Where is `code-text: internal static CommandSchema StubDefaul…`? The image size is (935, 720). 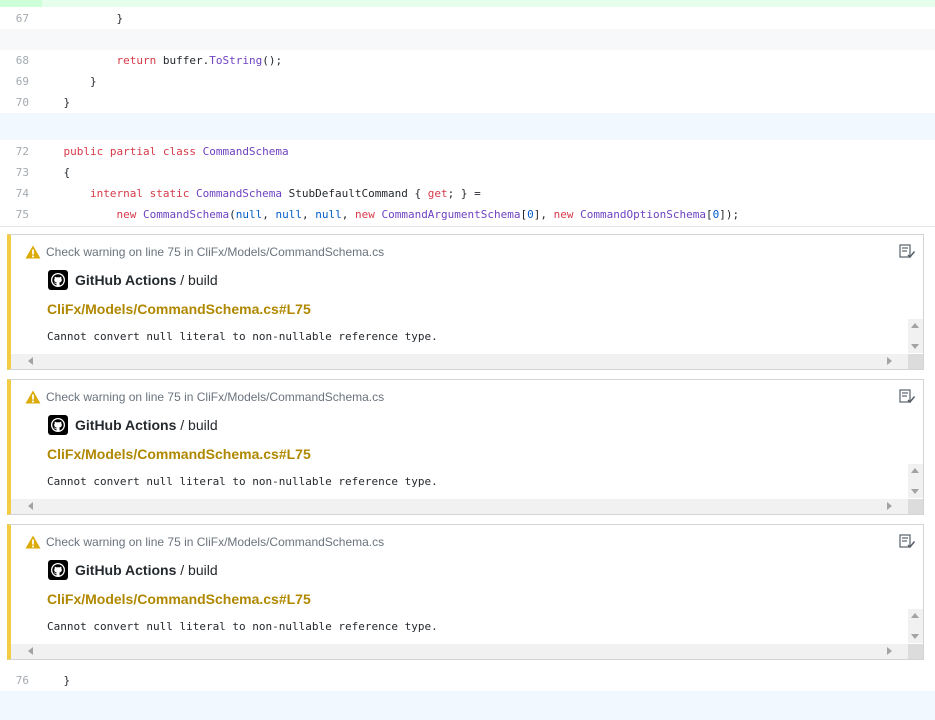 code-text: internal static CommandSchema StubDefaul… is located at coordinates (285, 193).